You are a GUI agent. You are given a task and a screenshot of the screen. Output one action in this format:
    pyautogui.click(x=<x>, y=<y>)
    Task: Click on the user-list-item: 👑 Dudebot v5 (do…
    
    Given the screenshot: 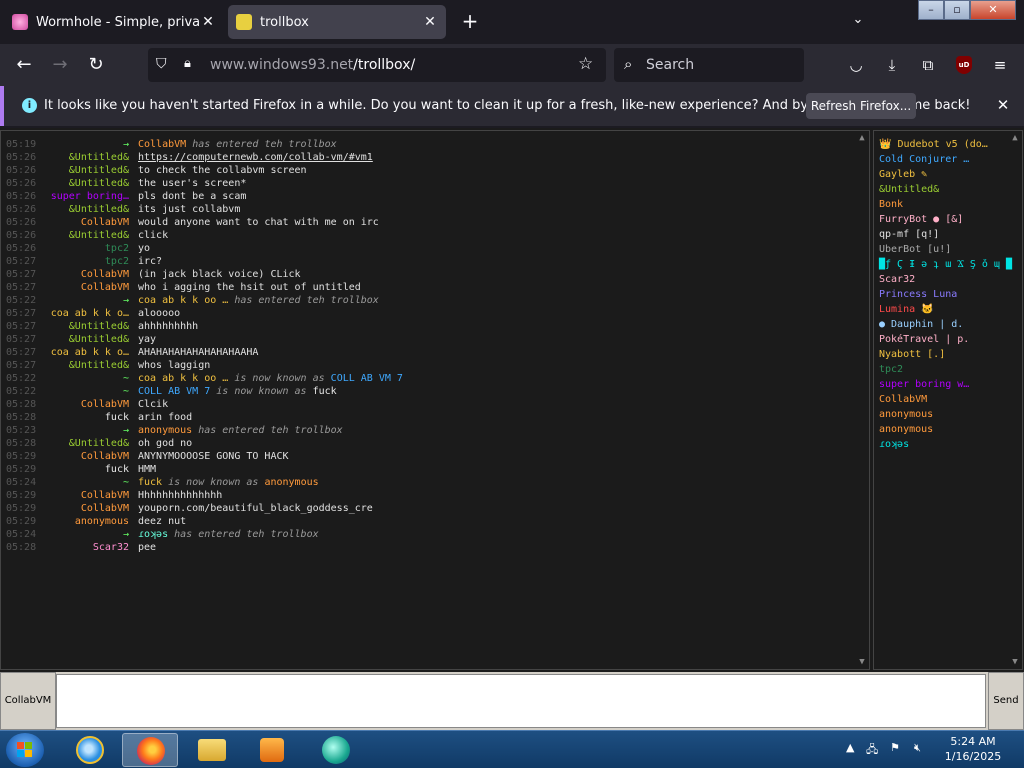 What is the action you would take?
    pyautogui.click(x=933, y=146)
    